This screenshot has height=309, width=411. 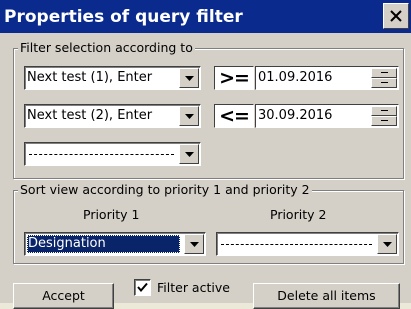 What do you see at coordinates (111, 214) in the screenshot?
I see `priority-1-label: Priority 1` at bounding box center [111, 214].